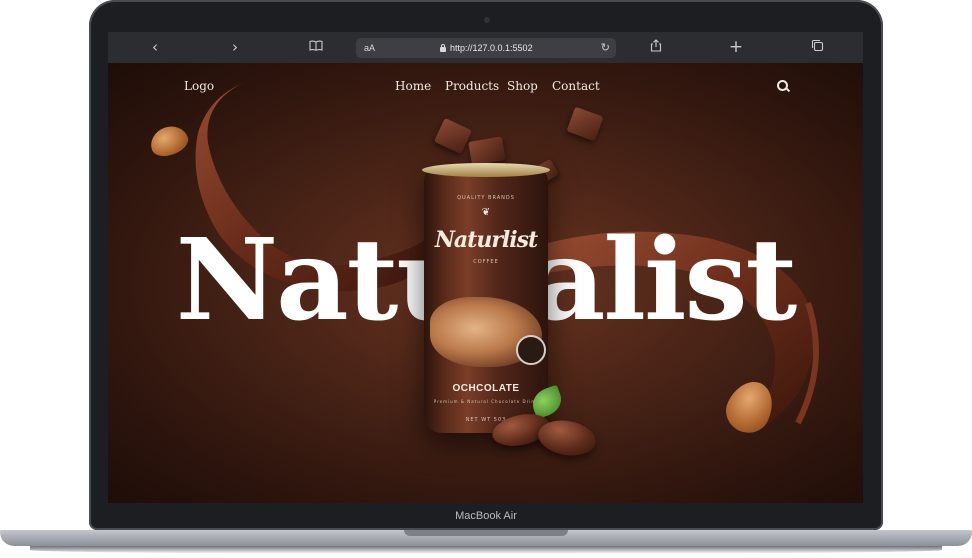 The height and width of the screenshot is (558, 972). Describe the element at coordinates (486, 401) in the screenshot. I see `can-fine-print: Premium & Natural Chocolate Drink` at that location.